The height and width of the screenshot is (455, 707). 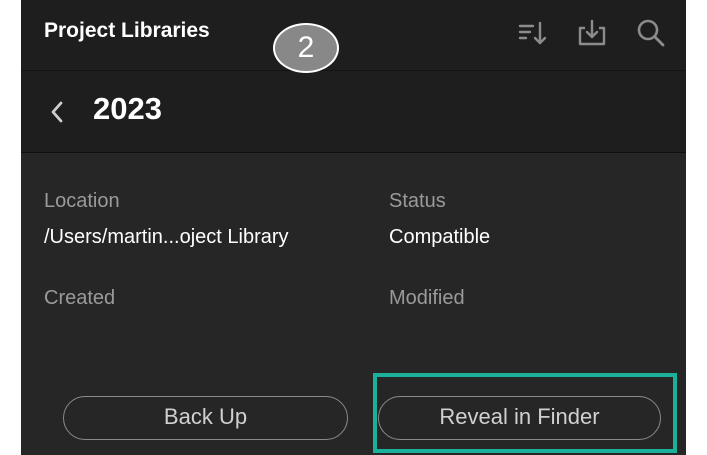 What do you see at coordinates (533, 33) in the screenshot?
I see `sort-icon` at bounding box center [533, 33].